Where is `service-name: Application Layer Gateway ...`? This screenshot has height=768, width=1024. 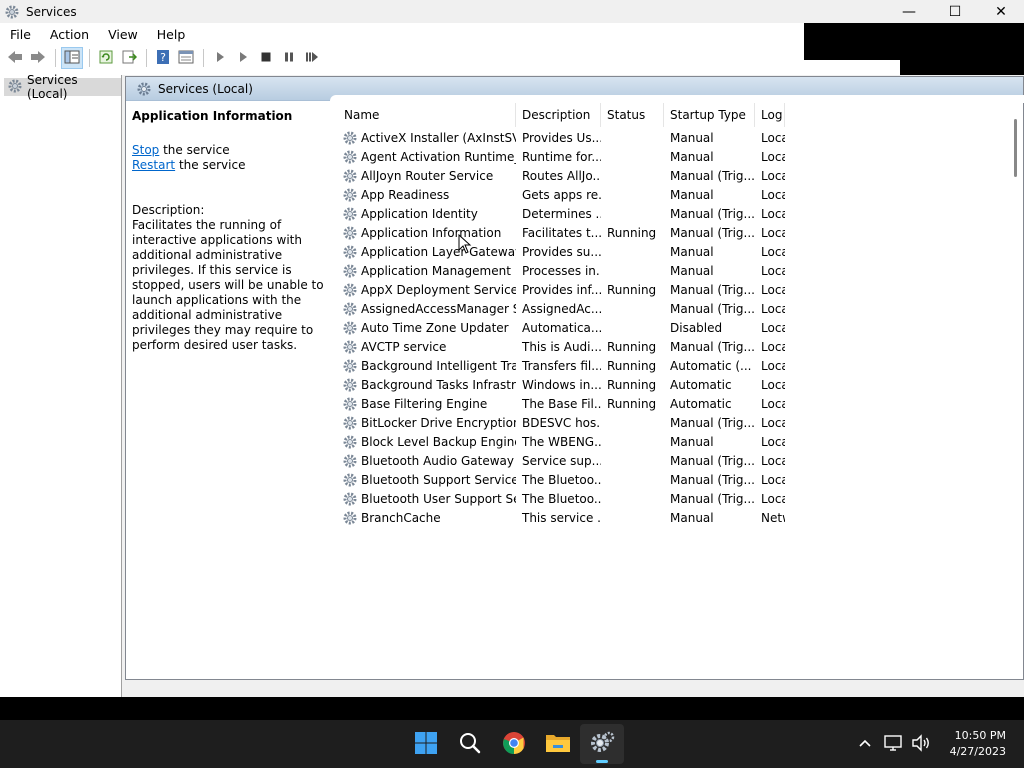
service-name: Application Layer Gateway ... is located at coordinates (438, 251).